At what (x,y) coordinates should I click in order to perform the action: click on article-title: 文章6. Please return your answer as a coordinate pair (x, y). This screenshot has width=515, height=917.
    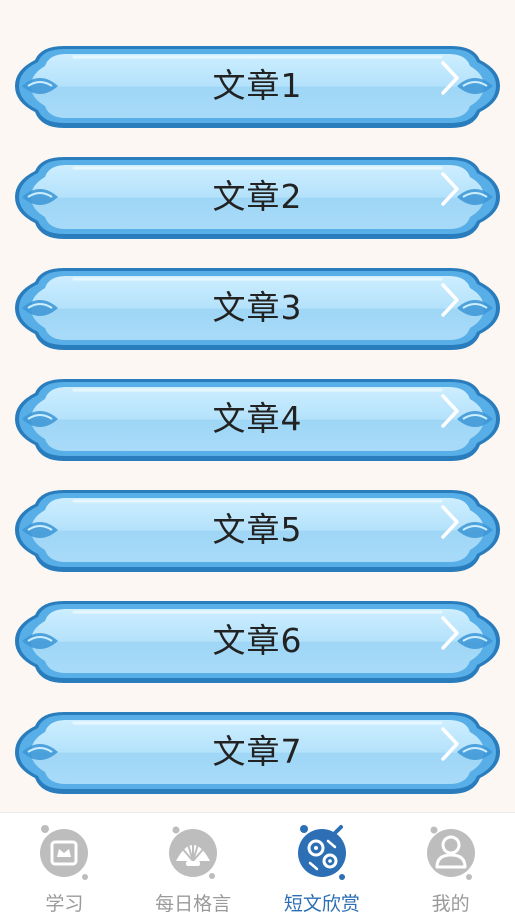
    Looking at the image, I should click on (257, 640).